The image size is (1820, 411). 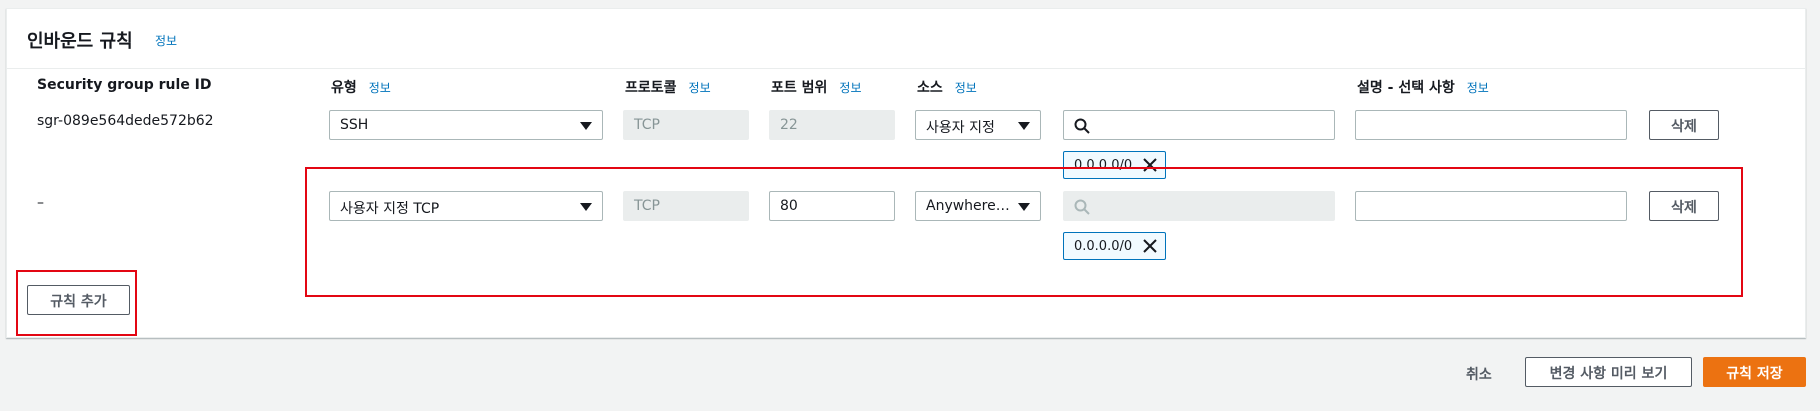 What do you see at coordinates (344, 88) in the screenshot?
I see `column-label: 유형` at bounding box center [344, 88].